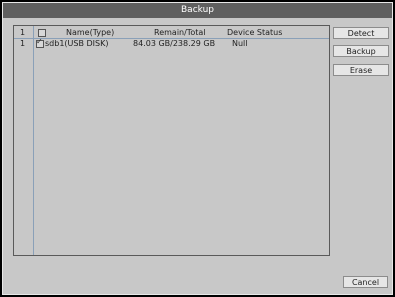 This screenshot has height=297, width=395. I want to click on detect-button: Detect, so click(361, 33).